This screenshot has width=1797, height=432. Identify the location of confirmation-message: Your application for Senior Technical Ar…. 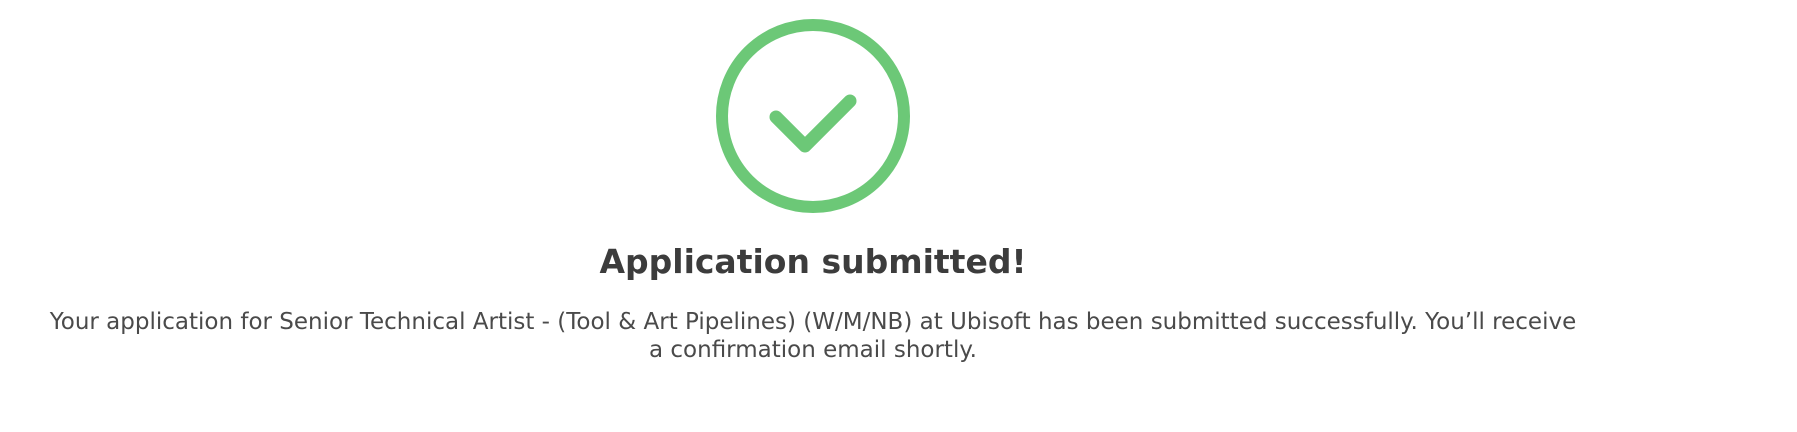
(813, 336).